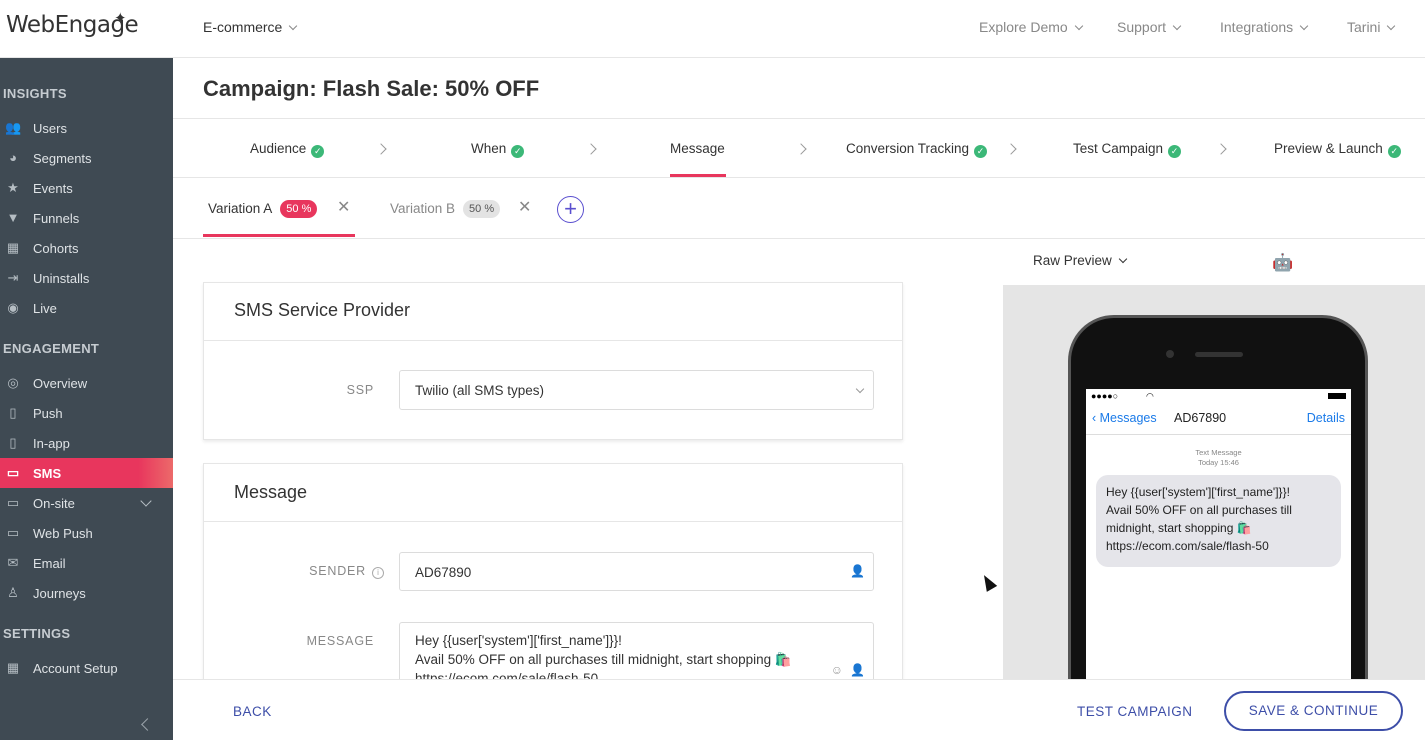 The image size is (1425, 740). Describe the element at coordinates (13, 307) in the screenshot. I see `broadcast-icon: ◉` at that location.